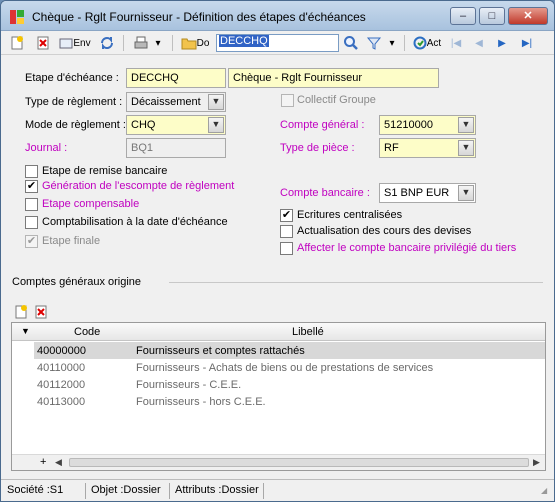 The image size is (555, 502). What do you see at coordinates (289, 401) in the screenshot?
I see `table-row: 40113000 Fournisseurs - hors C.E.E.` at bounding box center [289, 401].